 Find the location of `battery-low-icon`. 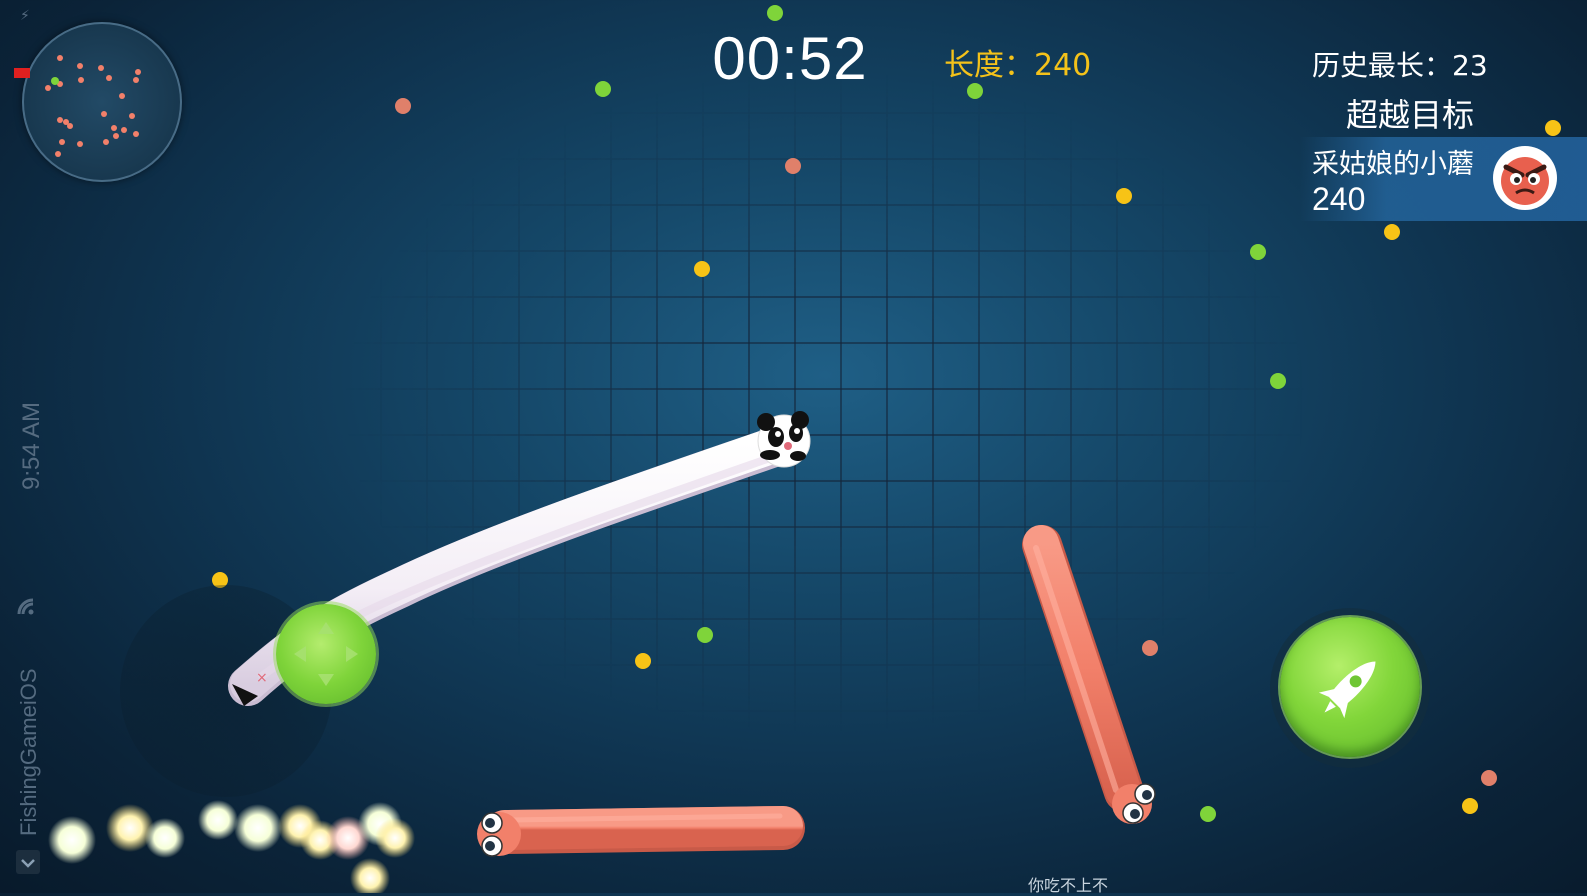

battery-low-icon is located at coordinates (22, 73).